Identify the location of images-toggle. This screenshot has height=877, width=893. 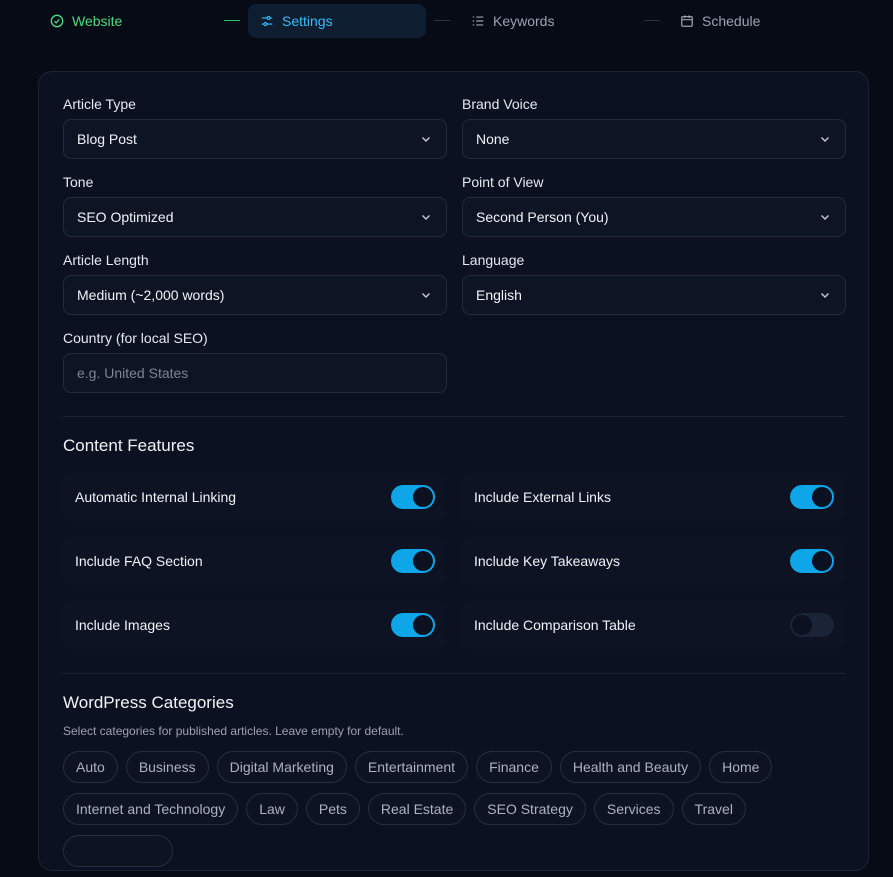
(413, 625).